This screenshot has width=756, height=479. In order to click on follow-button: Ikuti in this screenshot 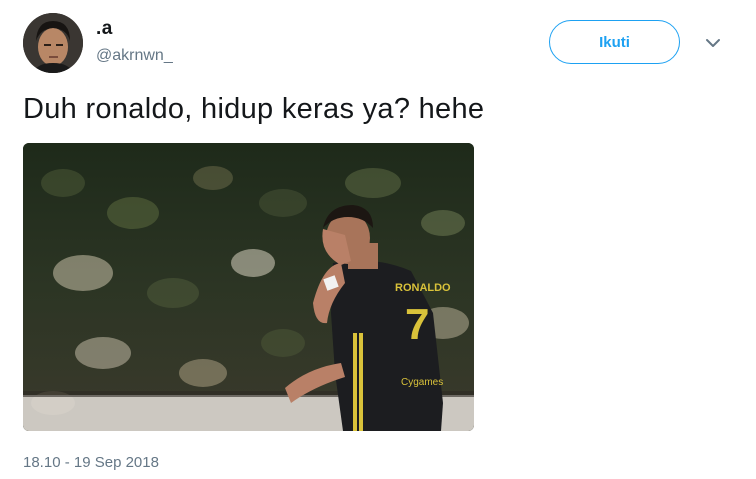, I will do `click(614, 42)`.